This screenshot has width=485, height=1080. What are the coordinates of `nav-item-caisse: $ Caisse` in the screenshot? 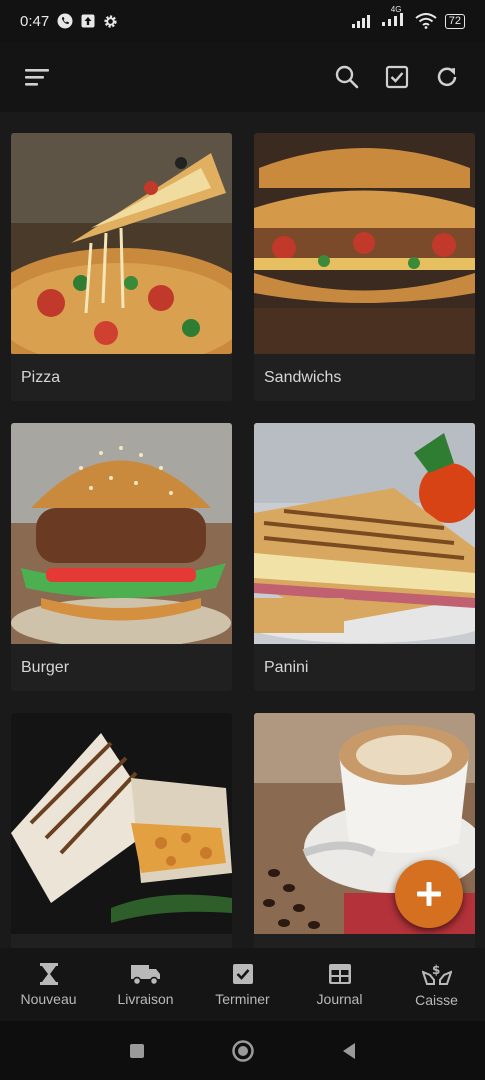 It's located at (436, 984).